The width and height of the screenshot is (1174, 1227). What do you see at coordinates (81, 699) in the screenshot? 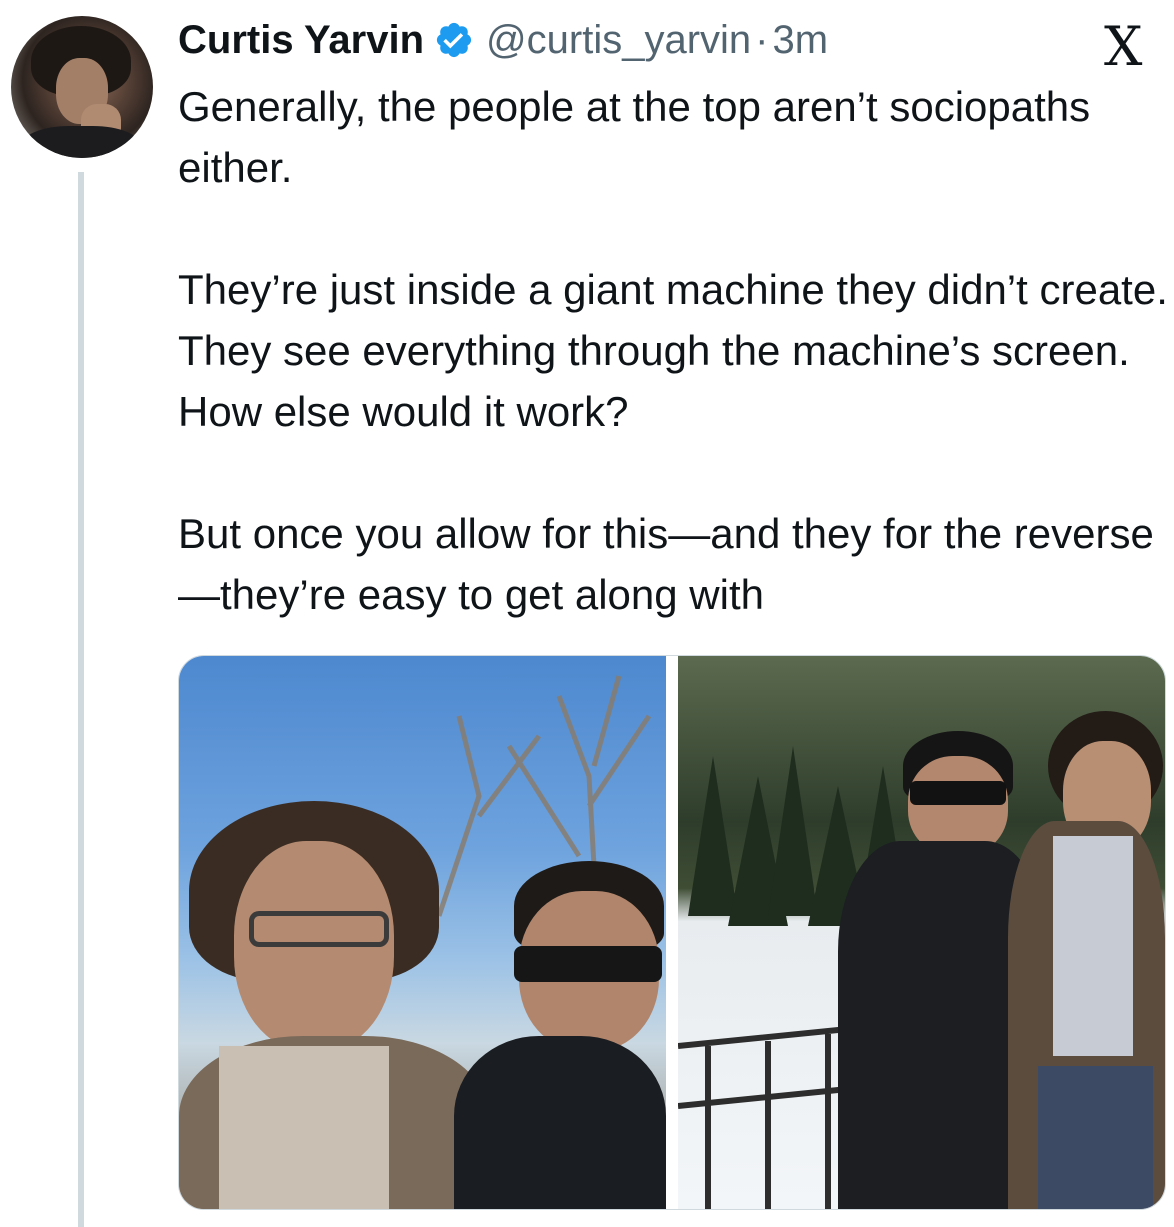
I see `thread-line` at bounding box center [81, 699].